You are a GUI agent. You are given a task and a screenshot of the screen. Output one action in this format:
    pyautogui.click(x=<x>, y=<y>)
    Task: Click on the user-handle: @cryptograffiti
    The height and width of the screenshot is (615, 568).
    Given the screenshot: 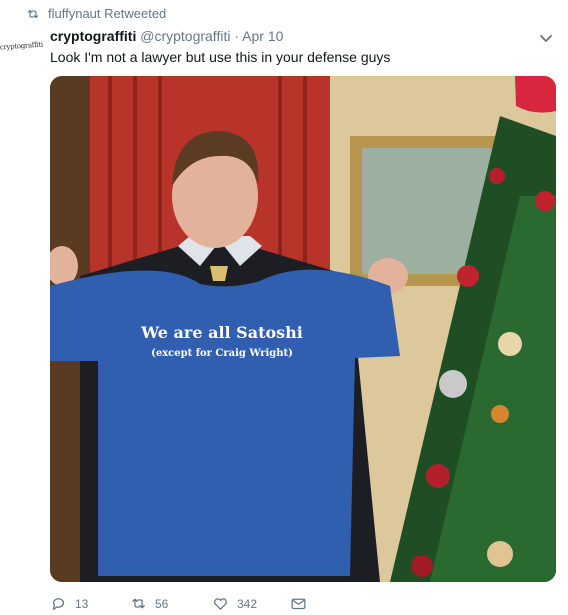 What is the action you would take?
    pyautogui.click(x=185, y=36)
    